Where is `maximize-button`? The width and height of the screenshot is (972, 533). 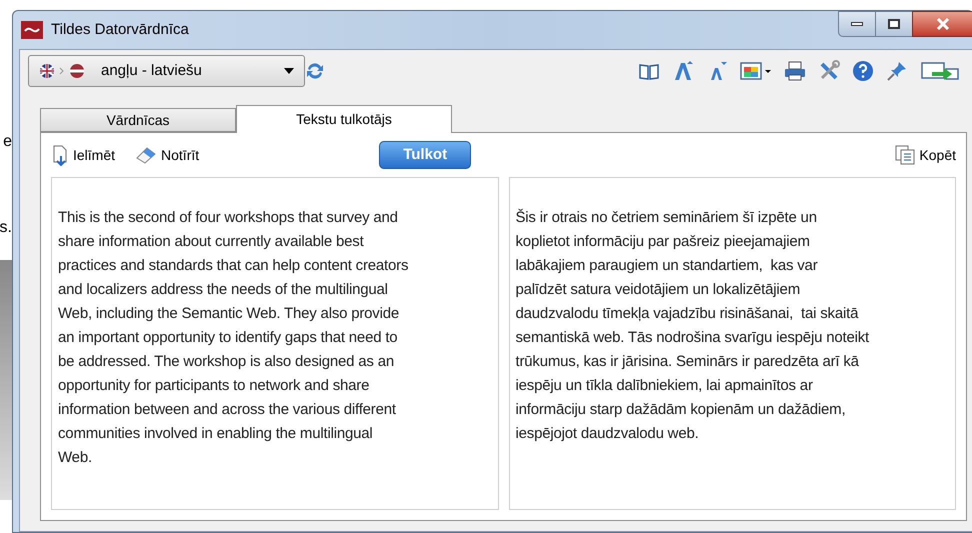 maximize-button is located at coordinates (894, 24).